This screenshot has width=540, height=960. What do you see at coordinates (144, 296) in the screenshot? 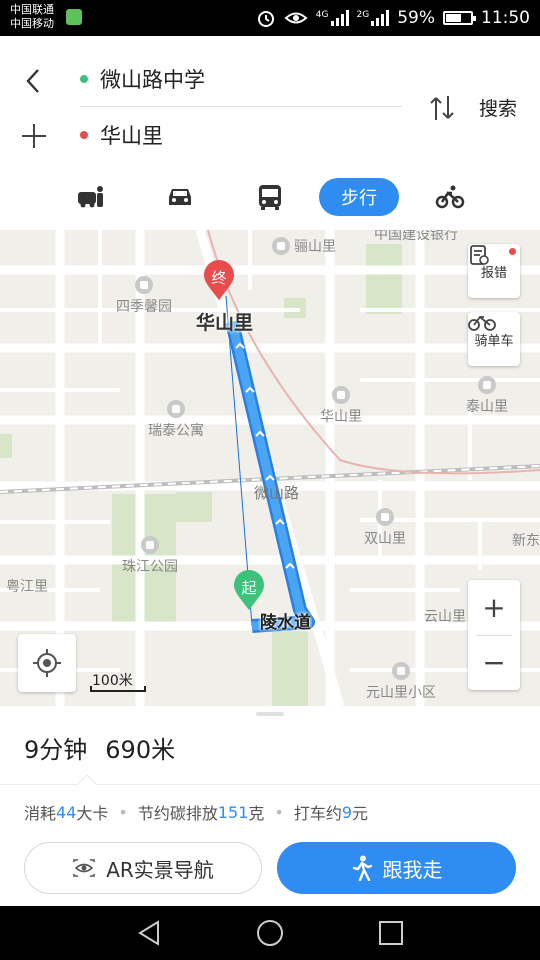
I see `poi-sijixinyuan: 四季馨园` at bounding box center [144, 296].